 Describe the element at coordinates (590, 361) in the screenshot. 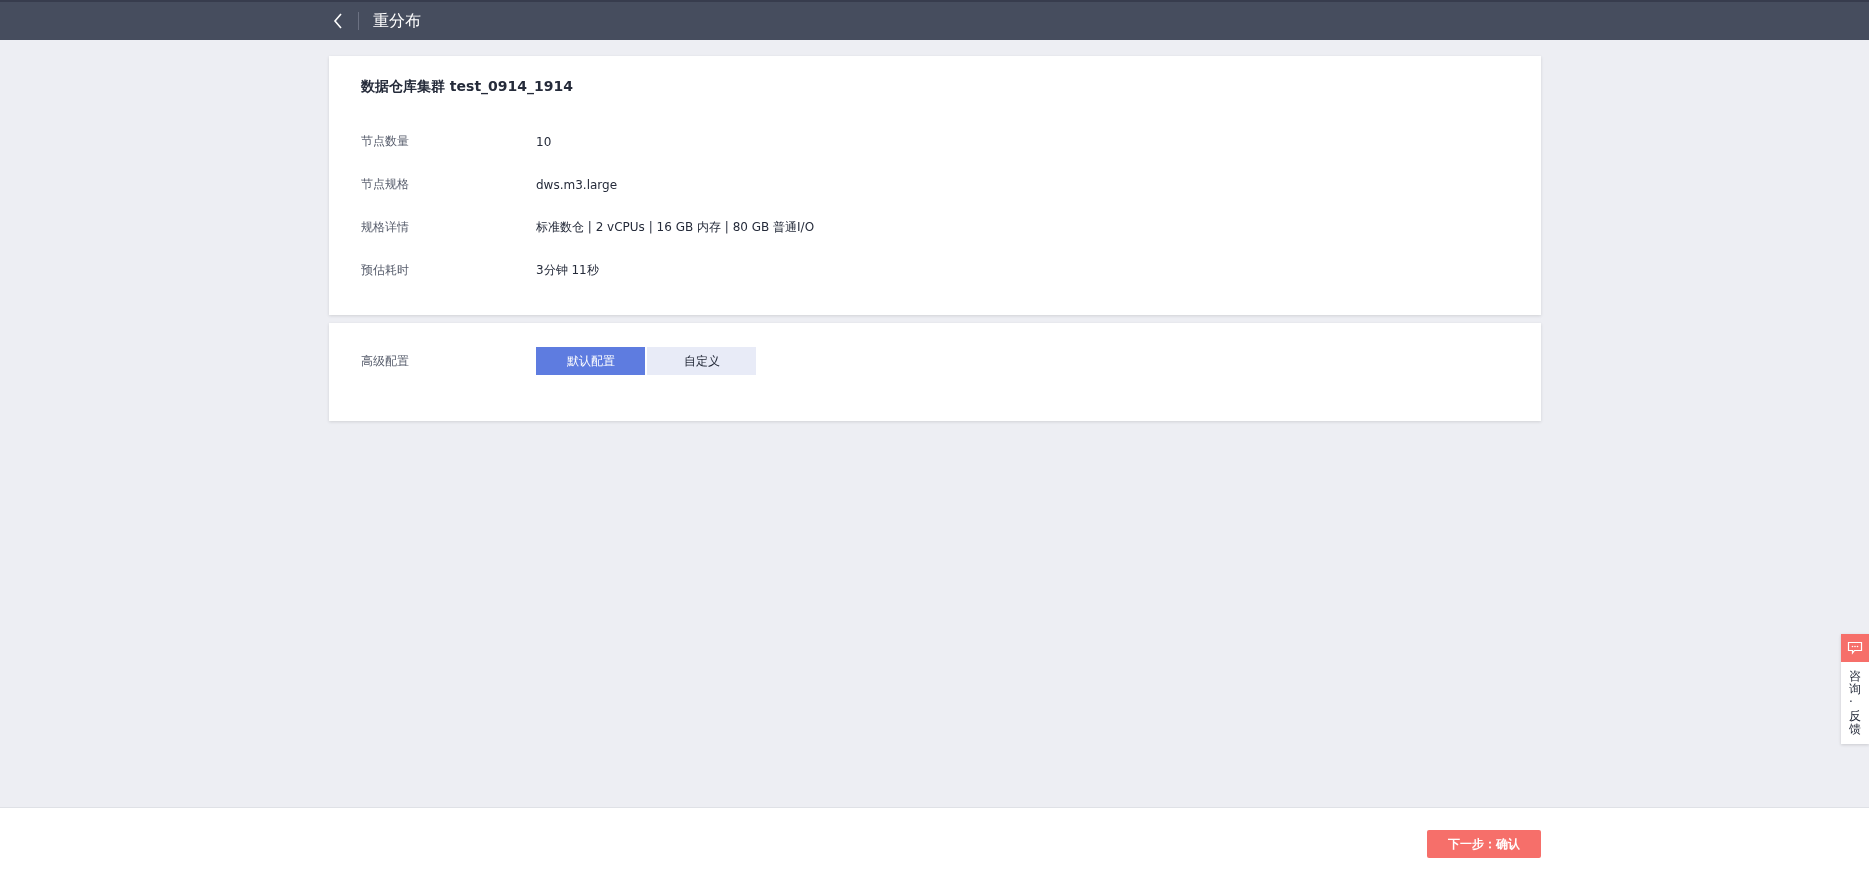

I see `segment-option: 默认配置` at that location.